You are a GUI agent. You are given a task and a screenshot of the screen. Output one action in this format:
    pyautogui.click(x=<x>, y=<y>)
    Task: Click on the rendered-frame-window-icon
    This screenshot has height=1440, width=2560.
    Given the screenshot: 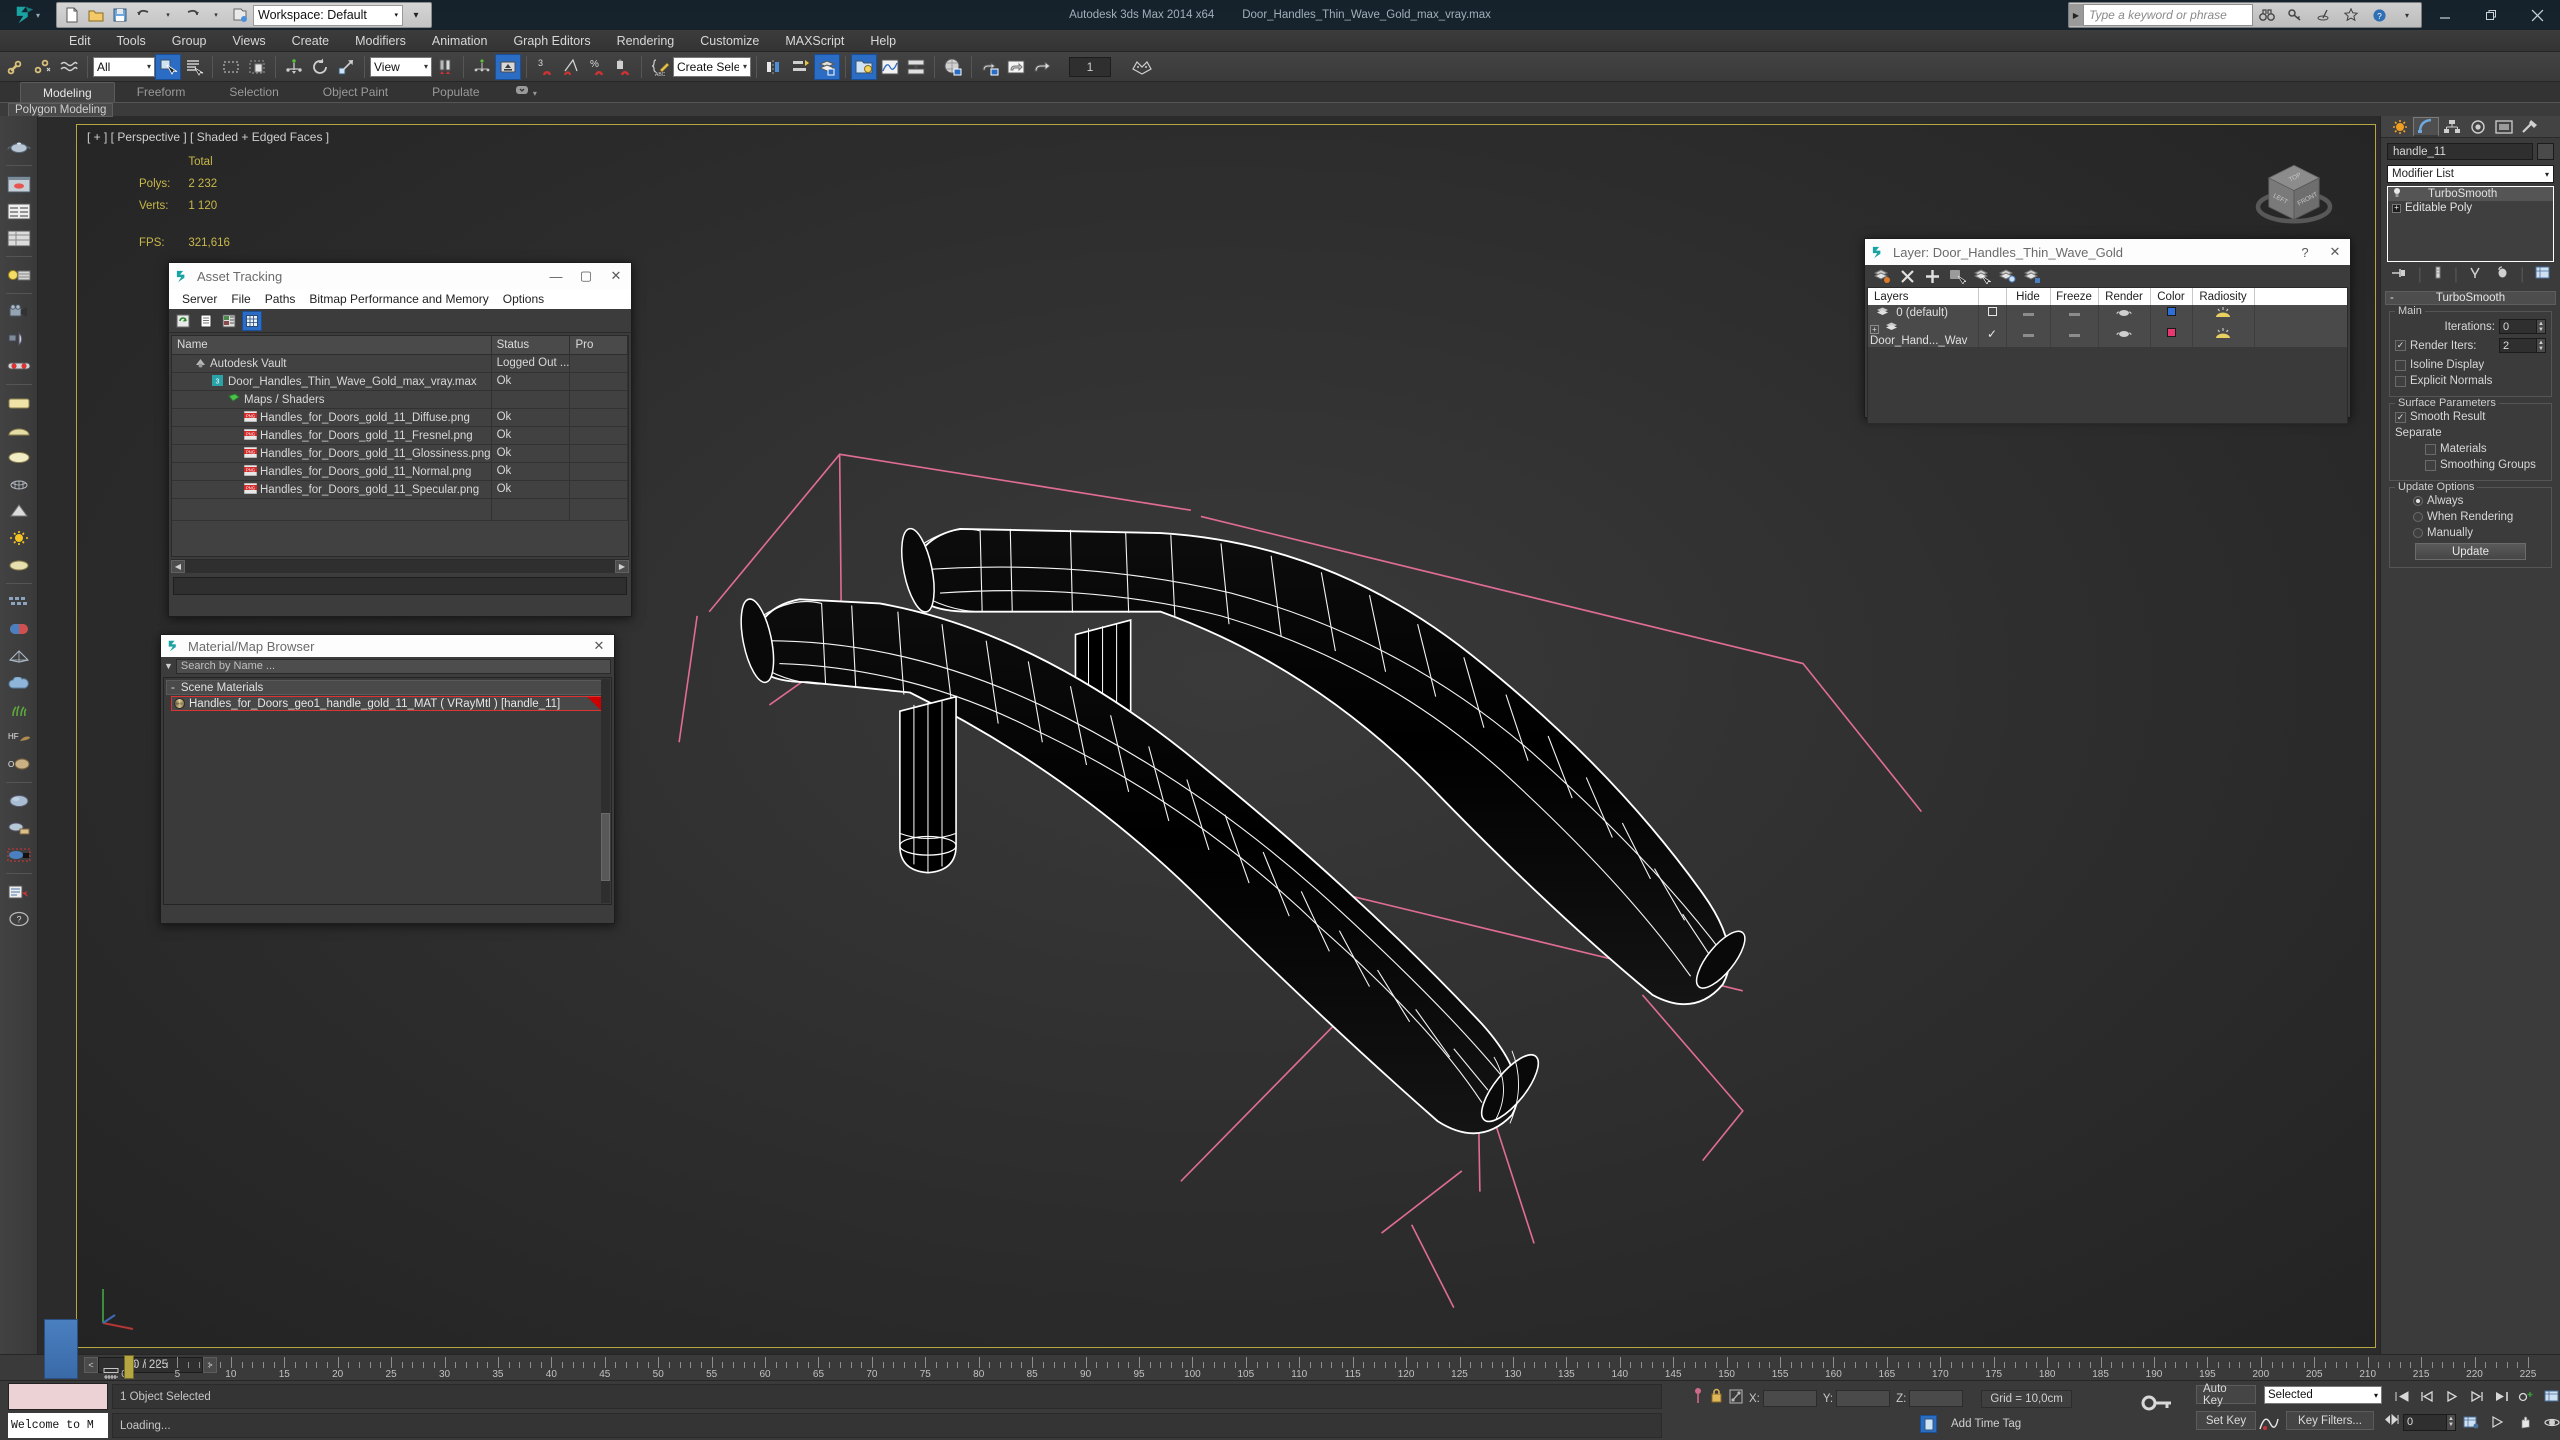 What is the action you would take?
    pyautogui.click(x=1016, y=67)
    